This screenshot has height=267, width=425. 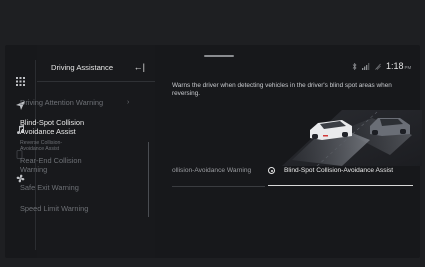 I want to click on clock-time: 1:18, so click(x=395, y=66).